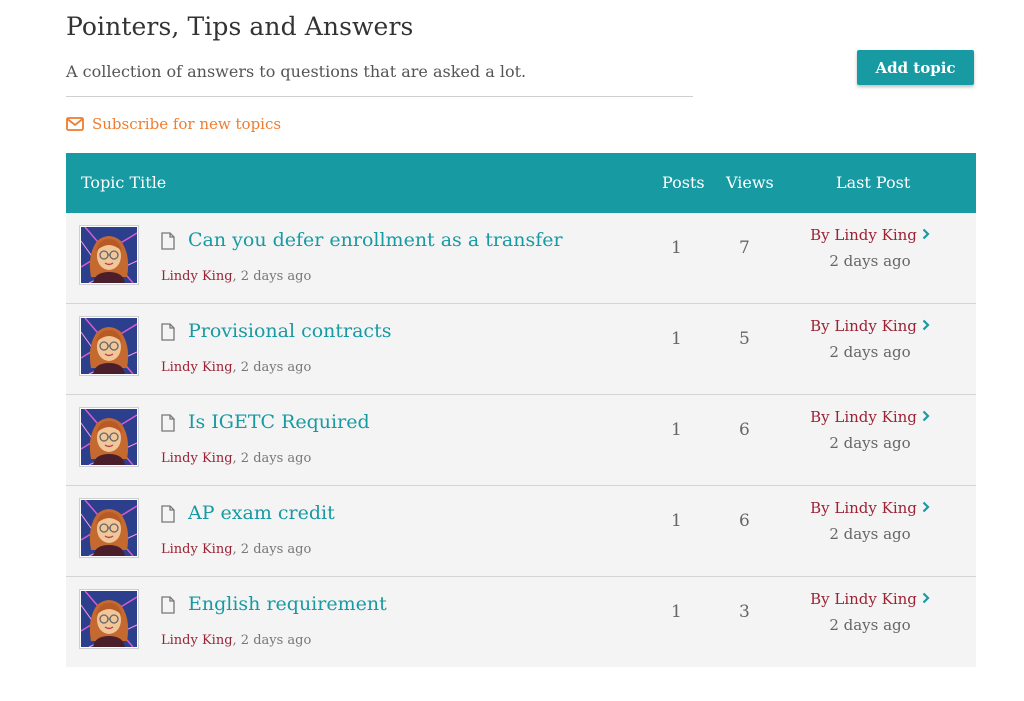 The width and height of the screenshot is (1024, 701). I want to click on page-title: Pointers, Tips and Answers, so click(240, 26).